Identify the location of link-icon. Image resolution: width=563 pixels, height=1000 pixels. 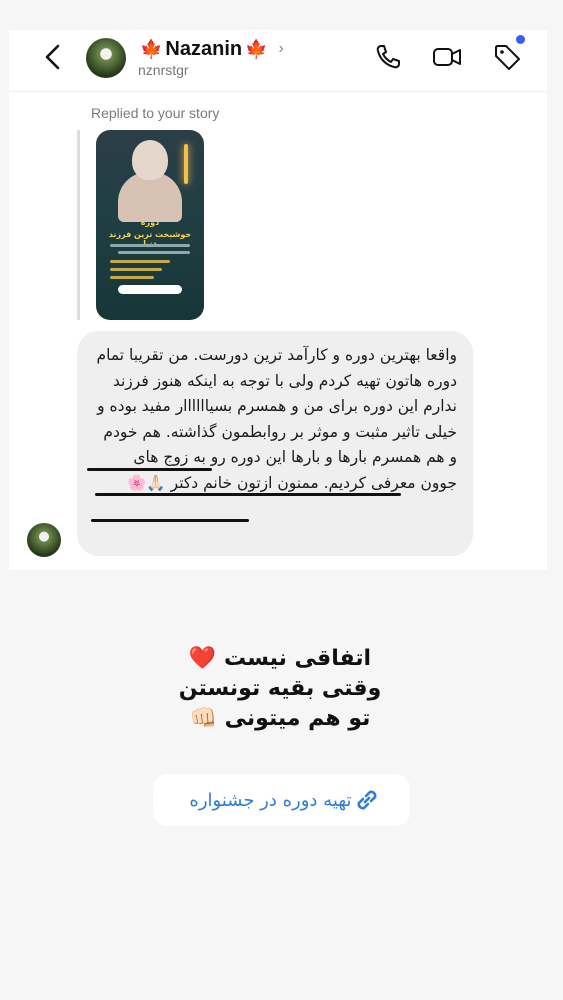
(367, 800).